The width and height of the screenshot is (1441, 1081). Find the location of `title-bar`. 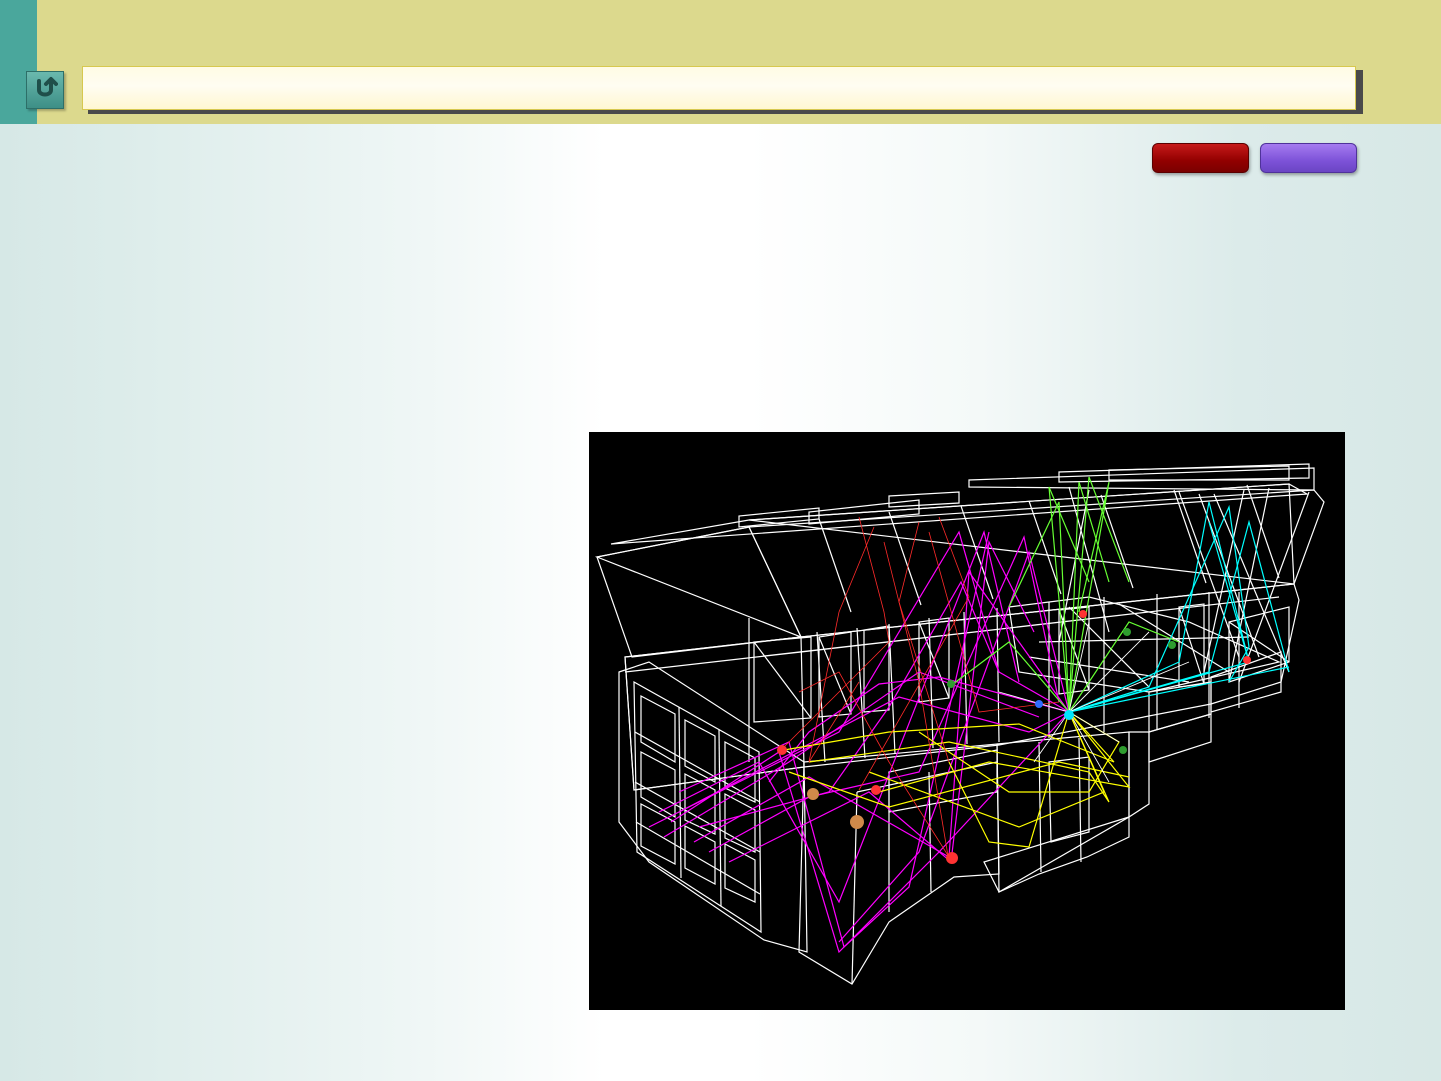

title-bar is located at coordinates (719, 88).